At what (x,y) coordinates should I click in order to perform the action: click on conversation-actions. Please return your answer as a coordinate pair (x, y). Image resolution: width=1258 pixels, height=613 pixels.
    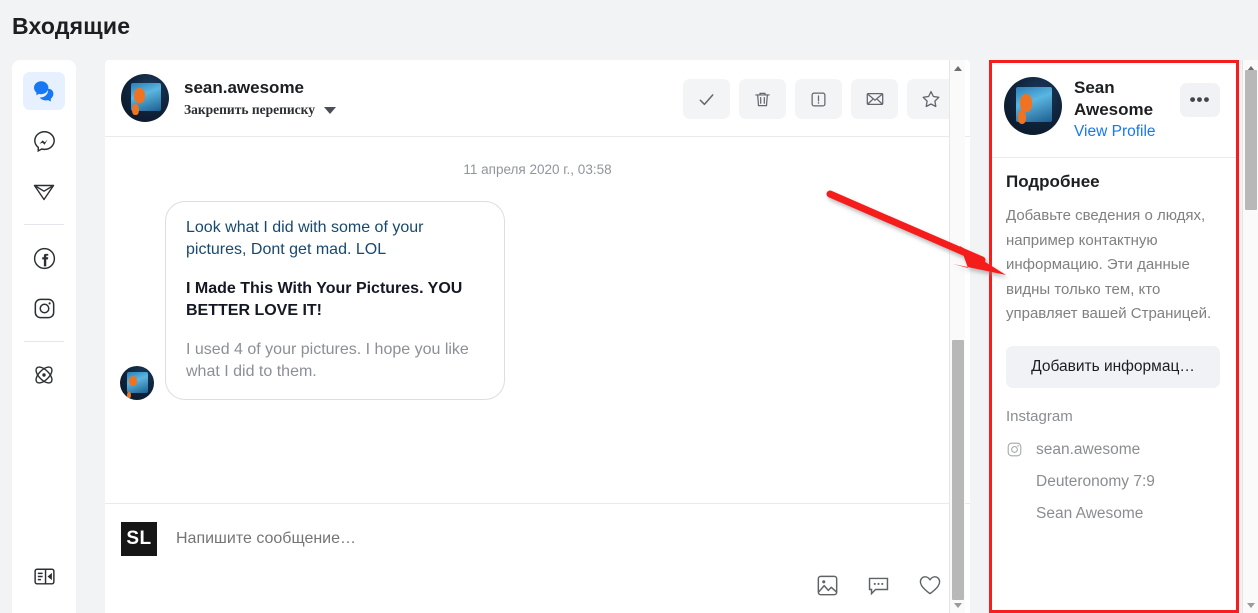
    Looking at the image, I should click on (818, 99).